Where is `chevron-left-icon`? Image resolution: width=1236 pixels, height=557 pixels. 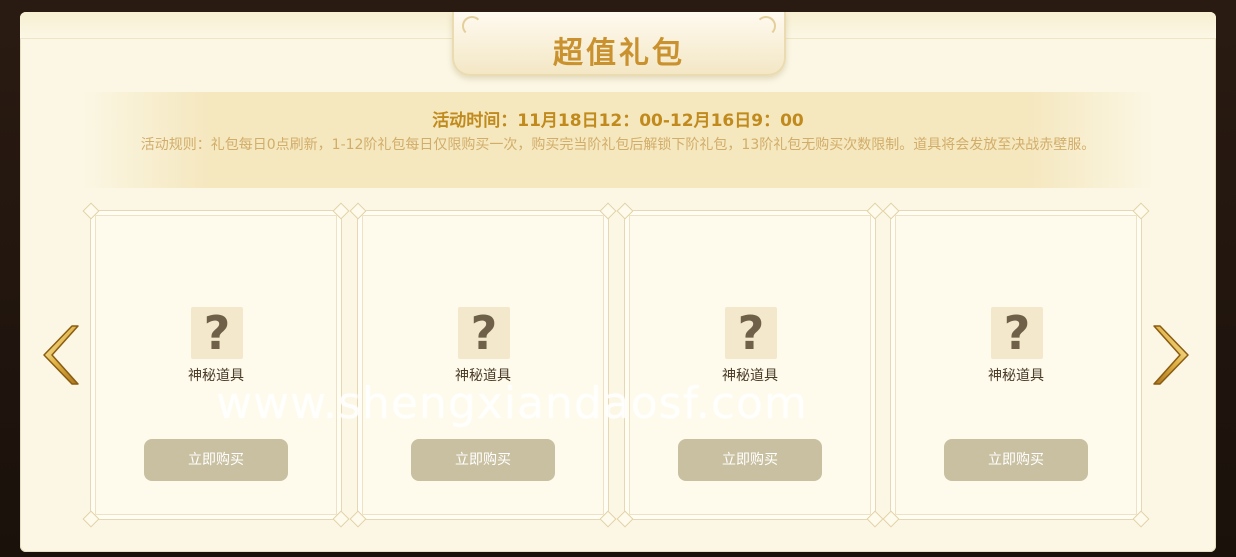 chevron-left-icon is located at coordinates (61, 355).